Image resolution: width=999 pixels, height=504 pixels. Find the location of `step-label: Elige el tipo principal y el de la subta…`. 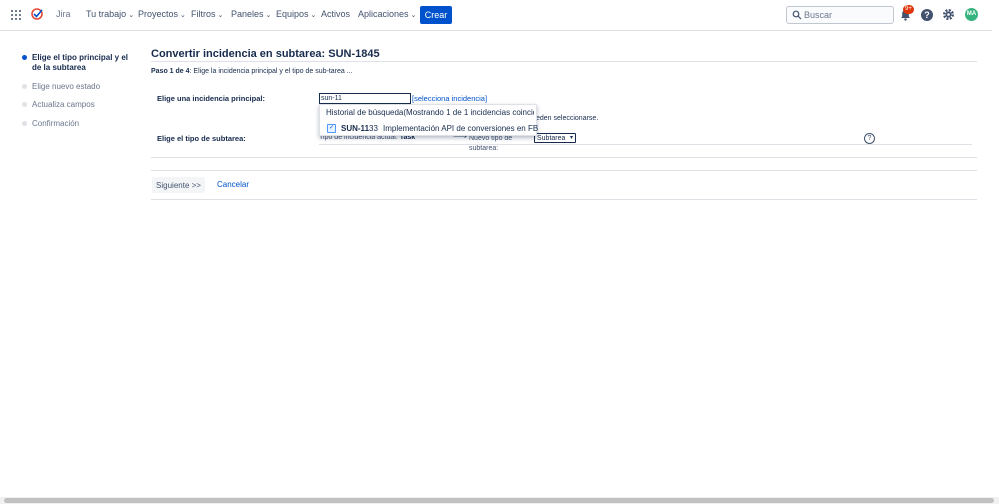

step-label: Elige el tipo principal y el de la subta… is located at coordinates (80, 62).